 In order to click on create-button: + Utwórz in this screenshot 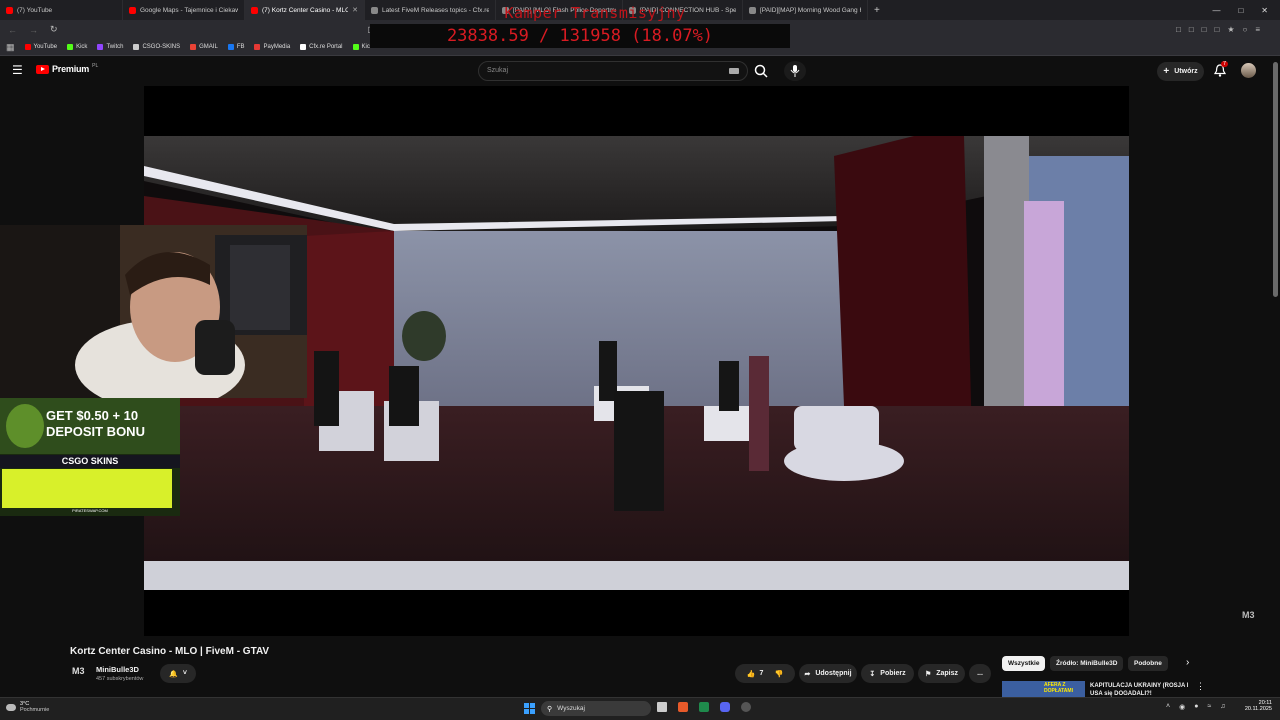, I will do `click(1180, 71)`.